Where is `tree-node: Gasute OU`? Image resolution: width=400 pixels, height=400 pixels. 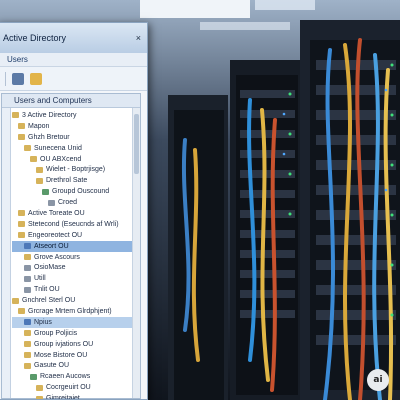 tree-node: Gasute OU is located at coordinates (72, 365).